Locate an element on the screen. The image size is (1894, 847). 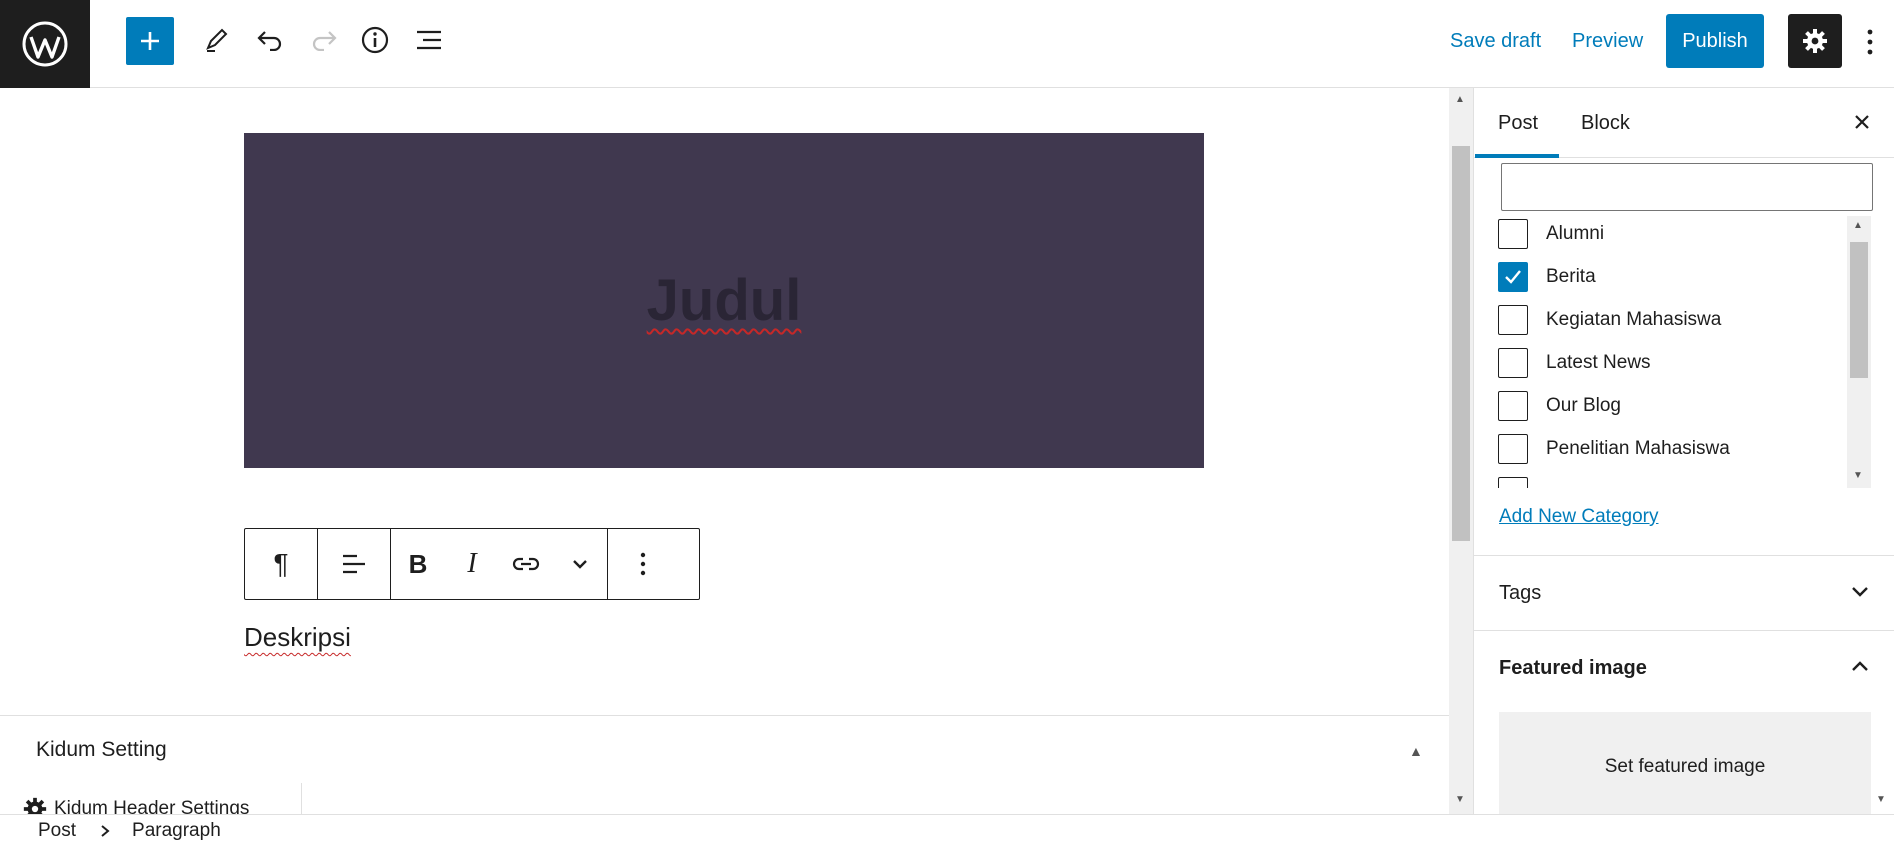
editor-scrollbar: ▲ ▼ is located at coordinates (1461, 451).